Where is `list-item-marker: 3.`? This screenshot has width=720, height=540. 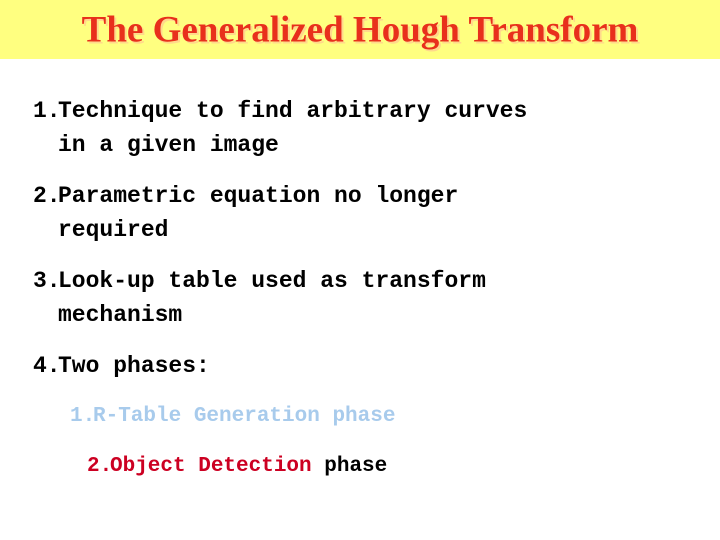
list-item-marker: 3. is located at coordinates (47, 281).